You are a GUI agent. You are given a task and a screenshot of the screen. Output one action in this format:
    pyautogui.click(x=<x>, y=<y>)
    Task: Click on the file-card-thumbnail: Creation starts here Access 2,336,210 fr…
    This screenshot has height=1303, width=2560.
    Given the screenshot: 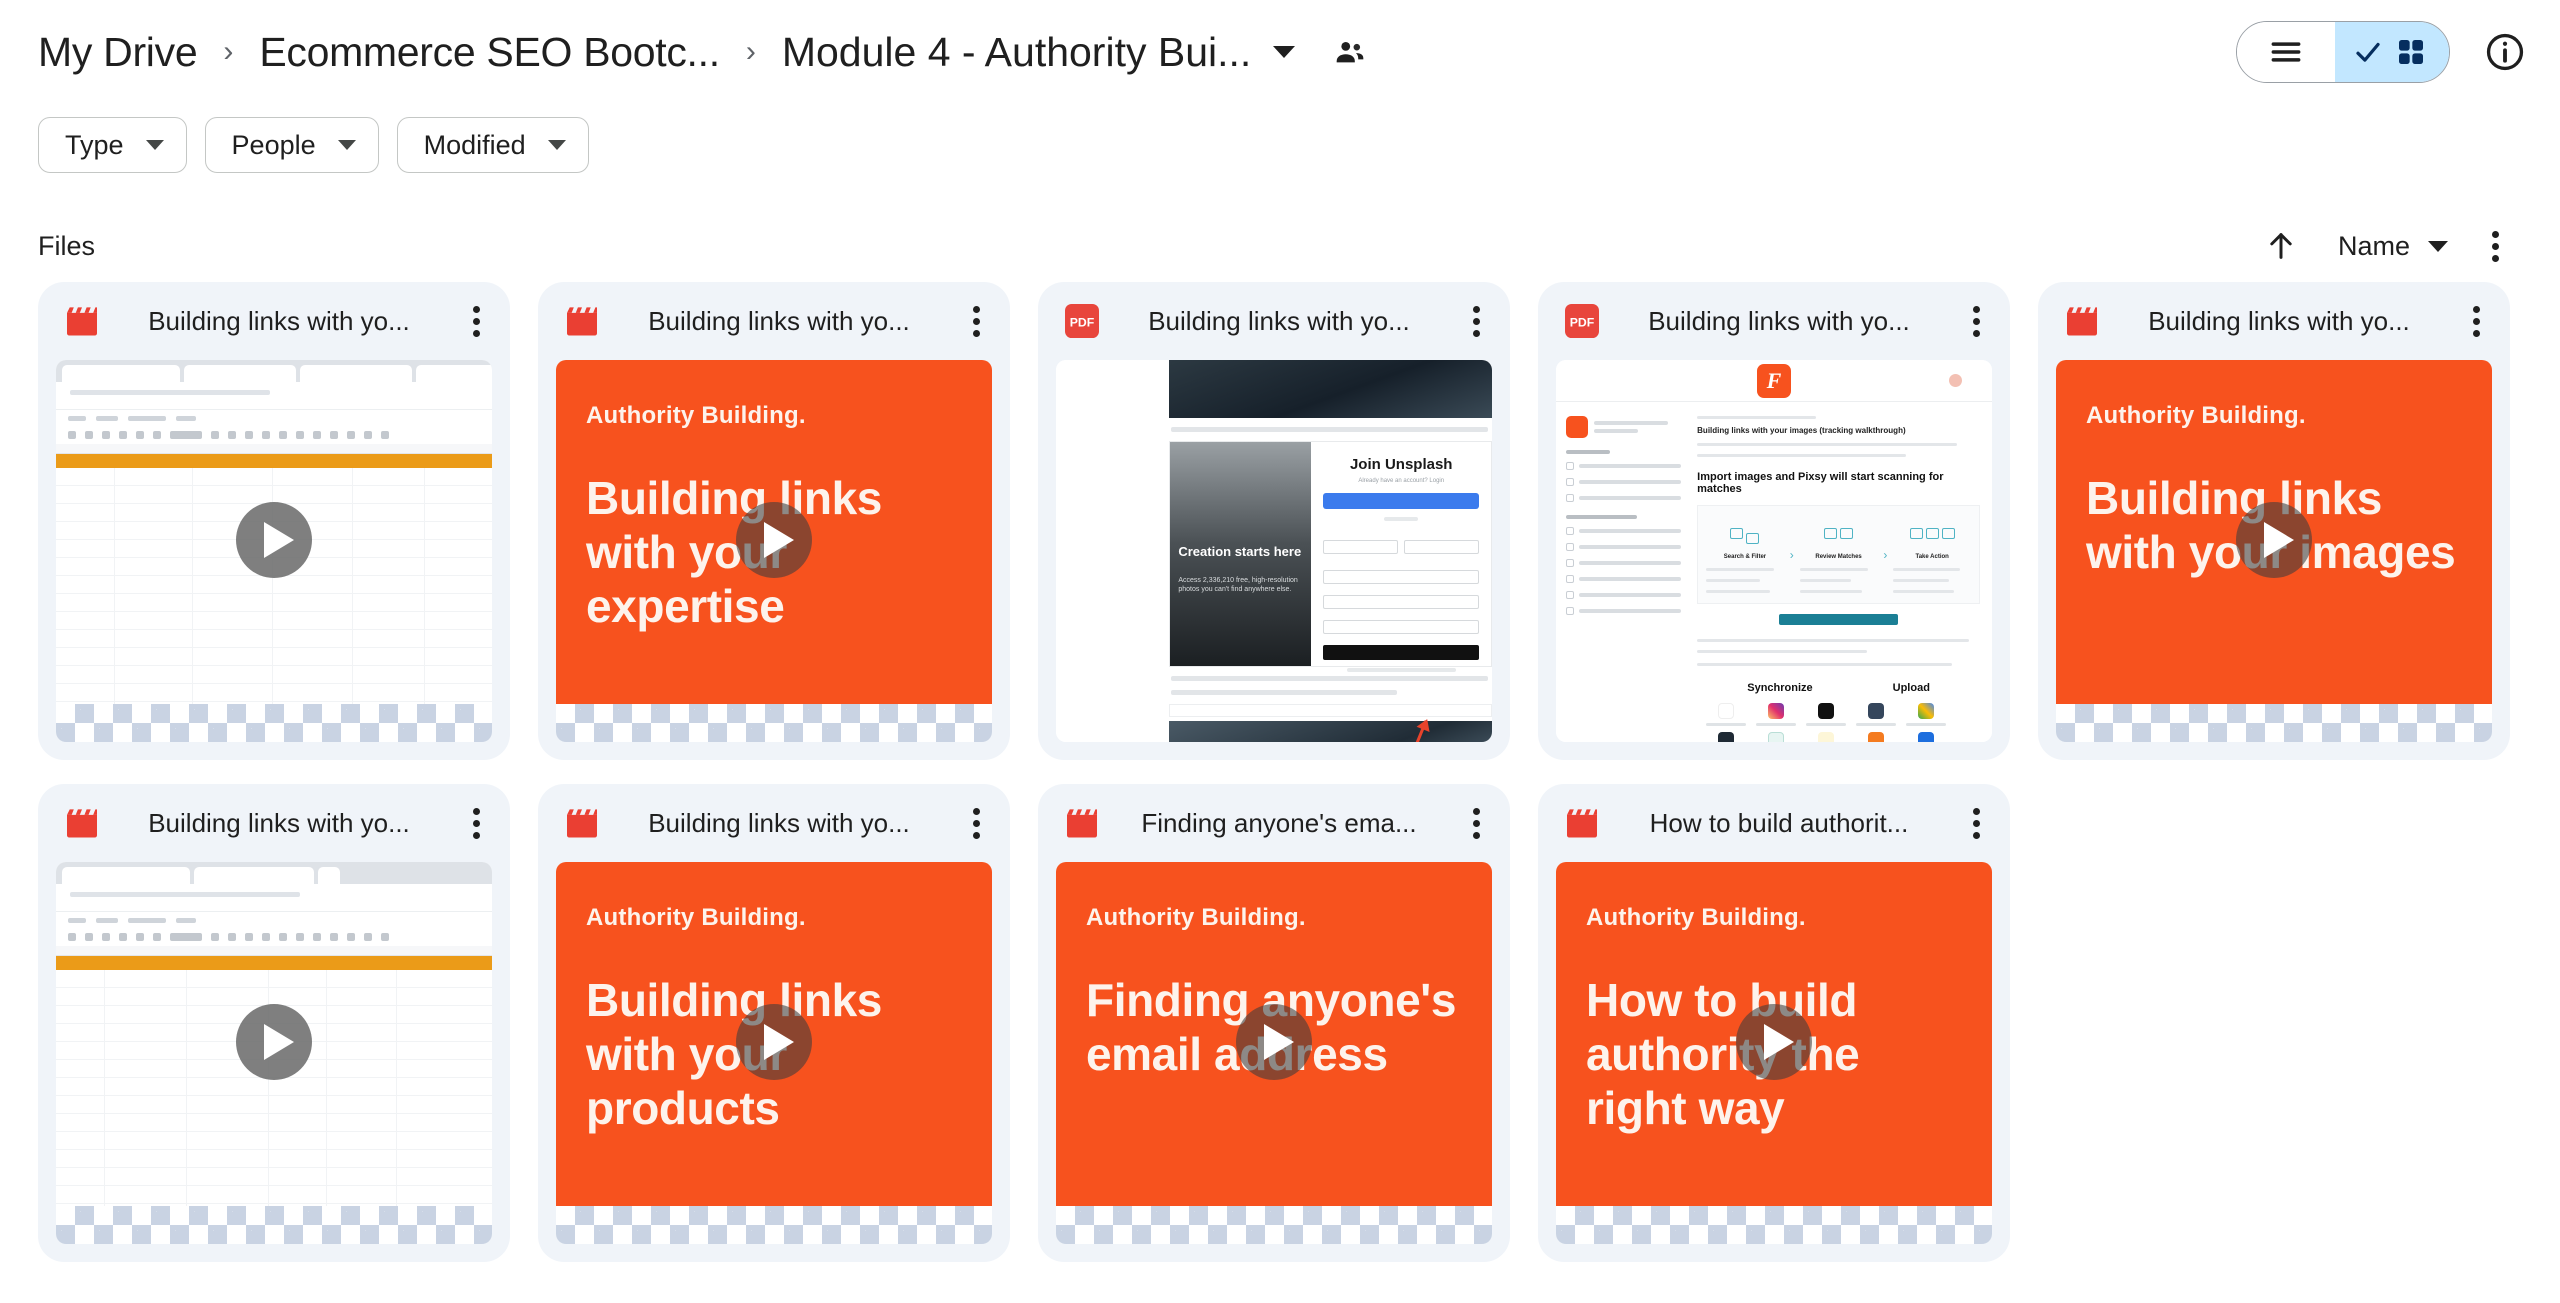 What is the action you would take?
    pyautogui.click(x=1274, y=551)
    